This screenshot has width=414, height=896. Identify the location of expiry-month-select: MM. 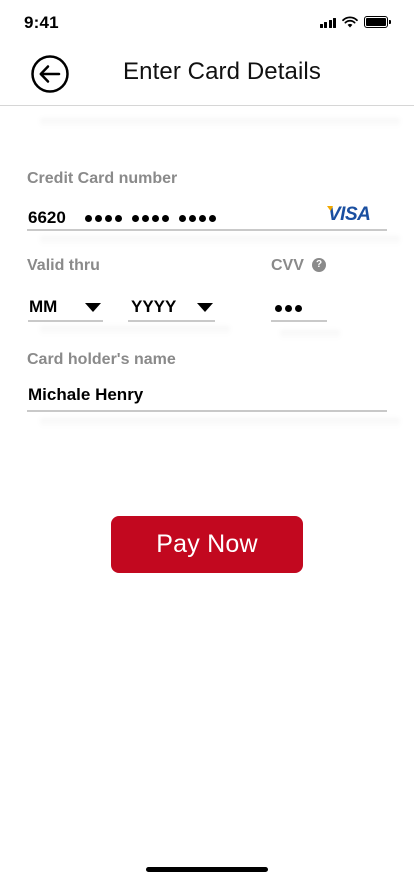
(65, 307).